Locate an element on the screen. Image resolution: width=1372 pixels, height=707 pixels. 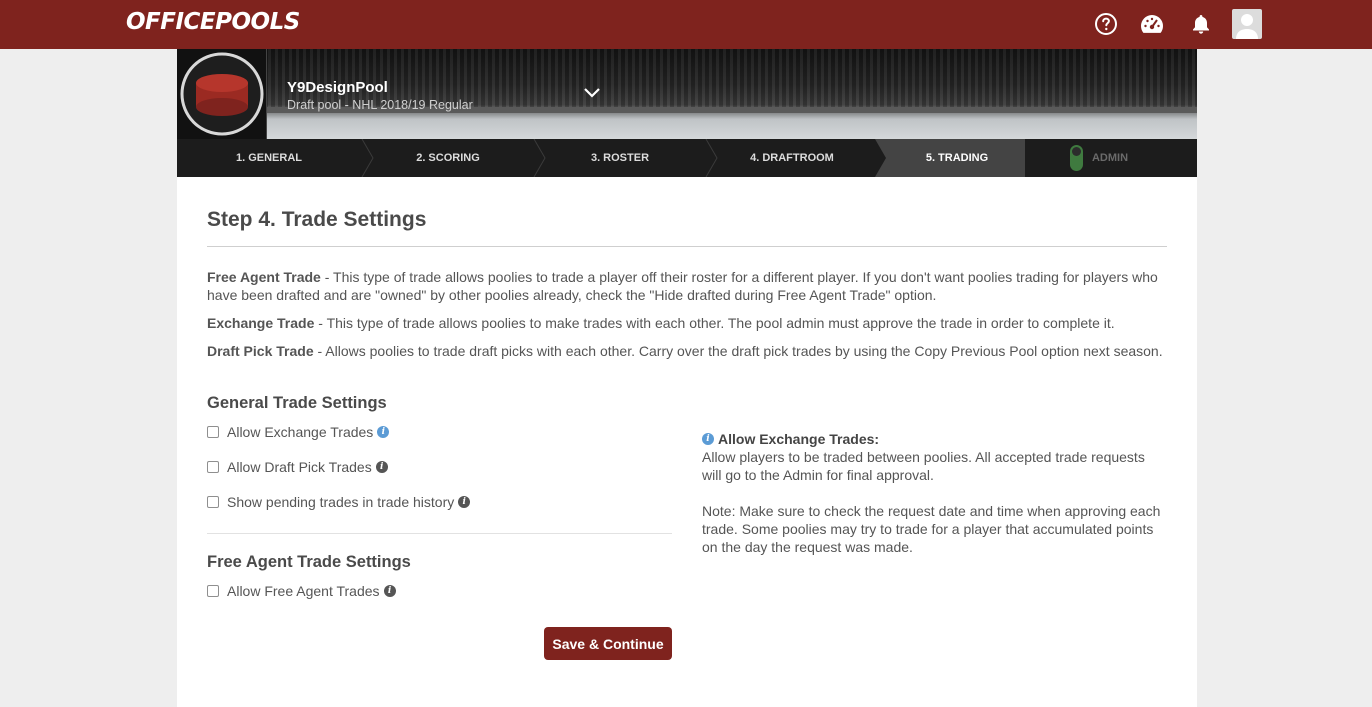
officepools-logo: OFFICEPOOLS is located at coordinates (213, 22).